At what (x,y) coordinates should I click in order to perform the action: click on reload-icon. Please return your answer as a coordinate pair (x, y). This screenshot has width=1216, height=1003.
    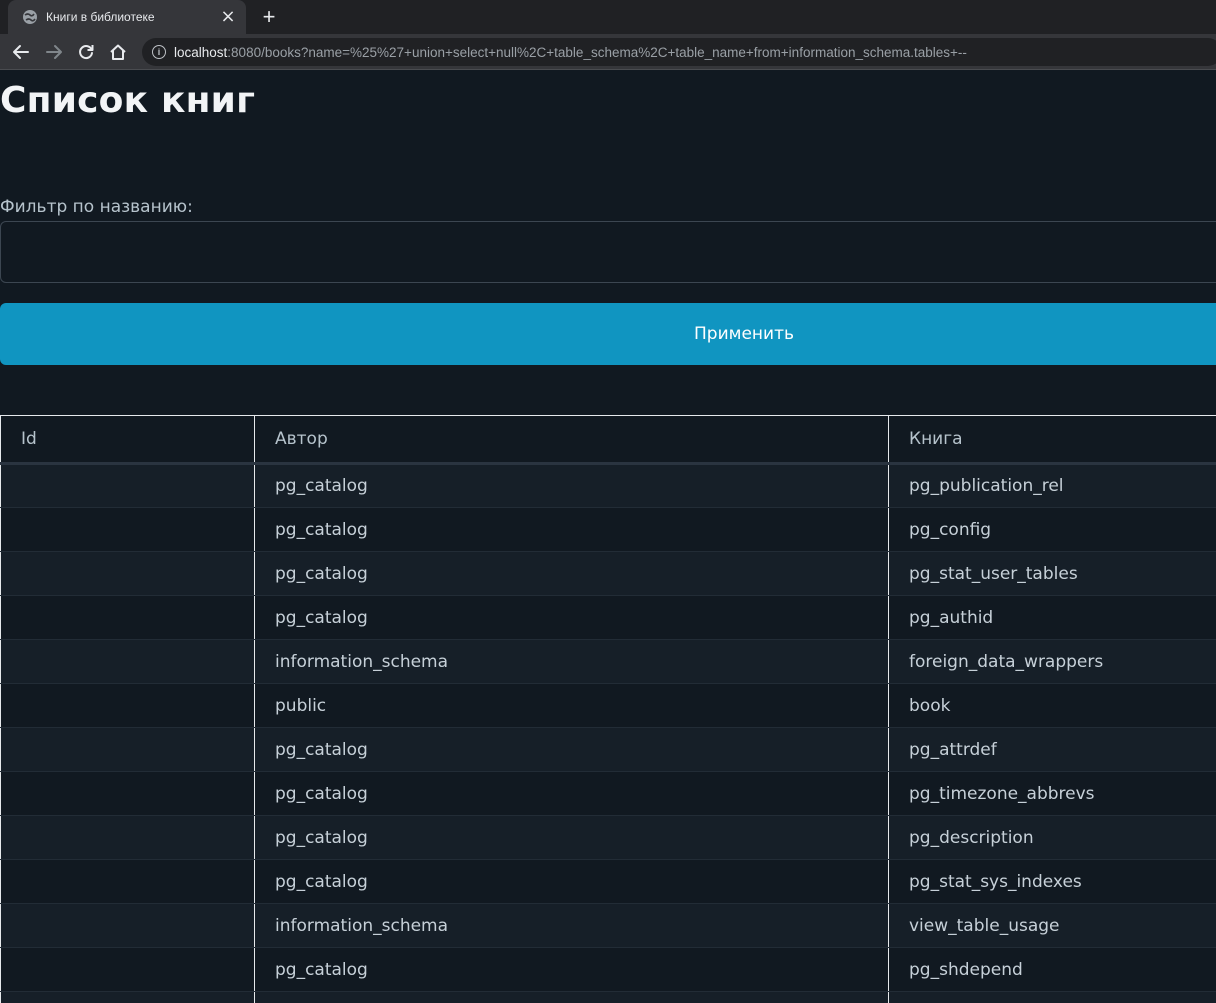
    Looking at the image, I should click on (86, 52).